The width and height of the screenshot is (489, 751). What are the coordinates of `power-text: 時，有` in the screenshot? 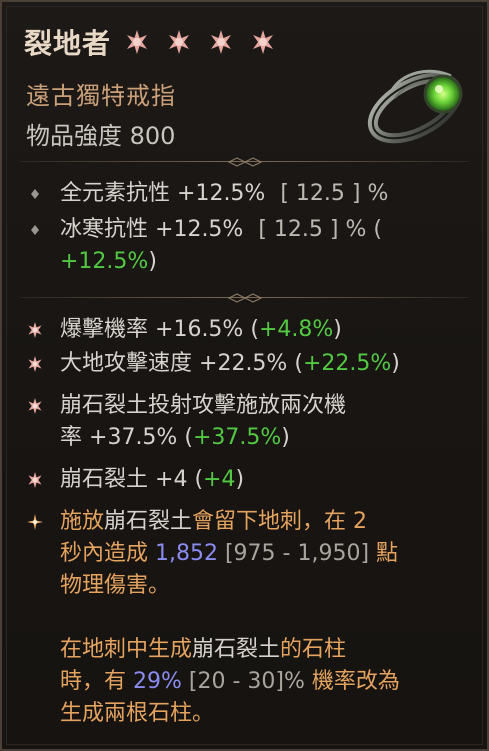 It's located at (96, 681).